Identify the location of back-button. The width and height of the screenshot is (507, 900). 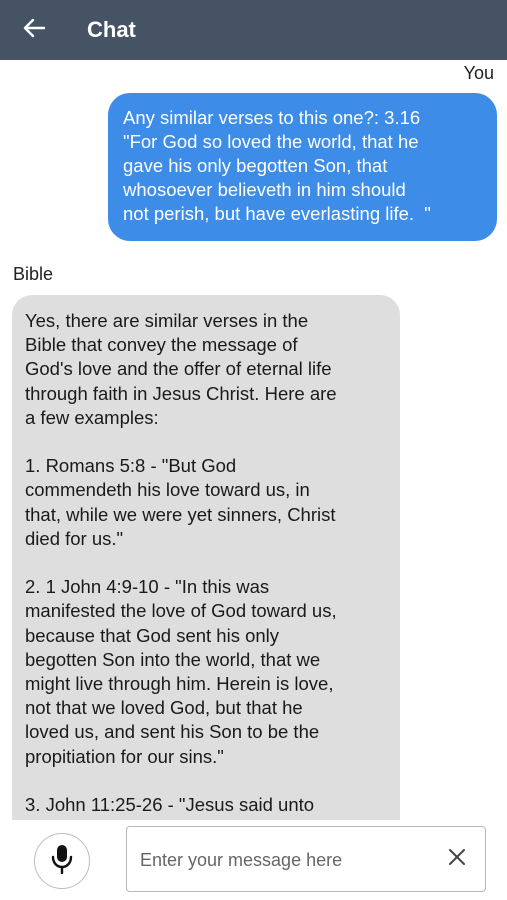
(34, 30).